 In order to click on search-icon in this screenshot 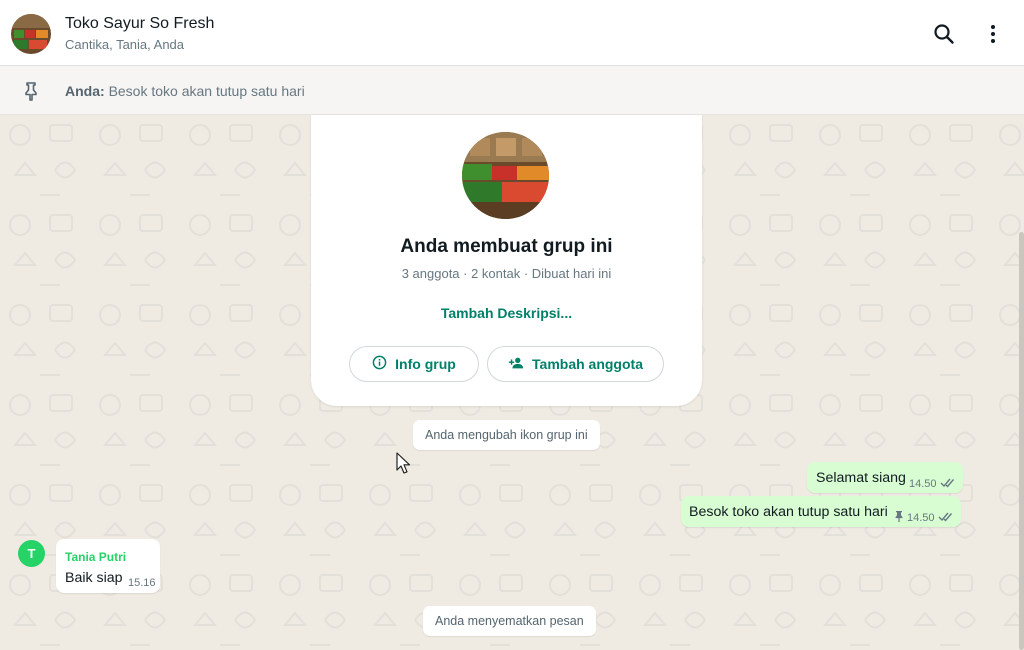, I will do `click(944, 34)`.